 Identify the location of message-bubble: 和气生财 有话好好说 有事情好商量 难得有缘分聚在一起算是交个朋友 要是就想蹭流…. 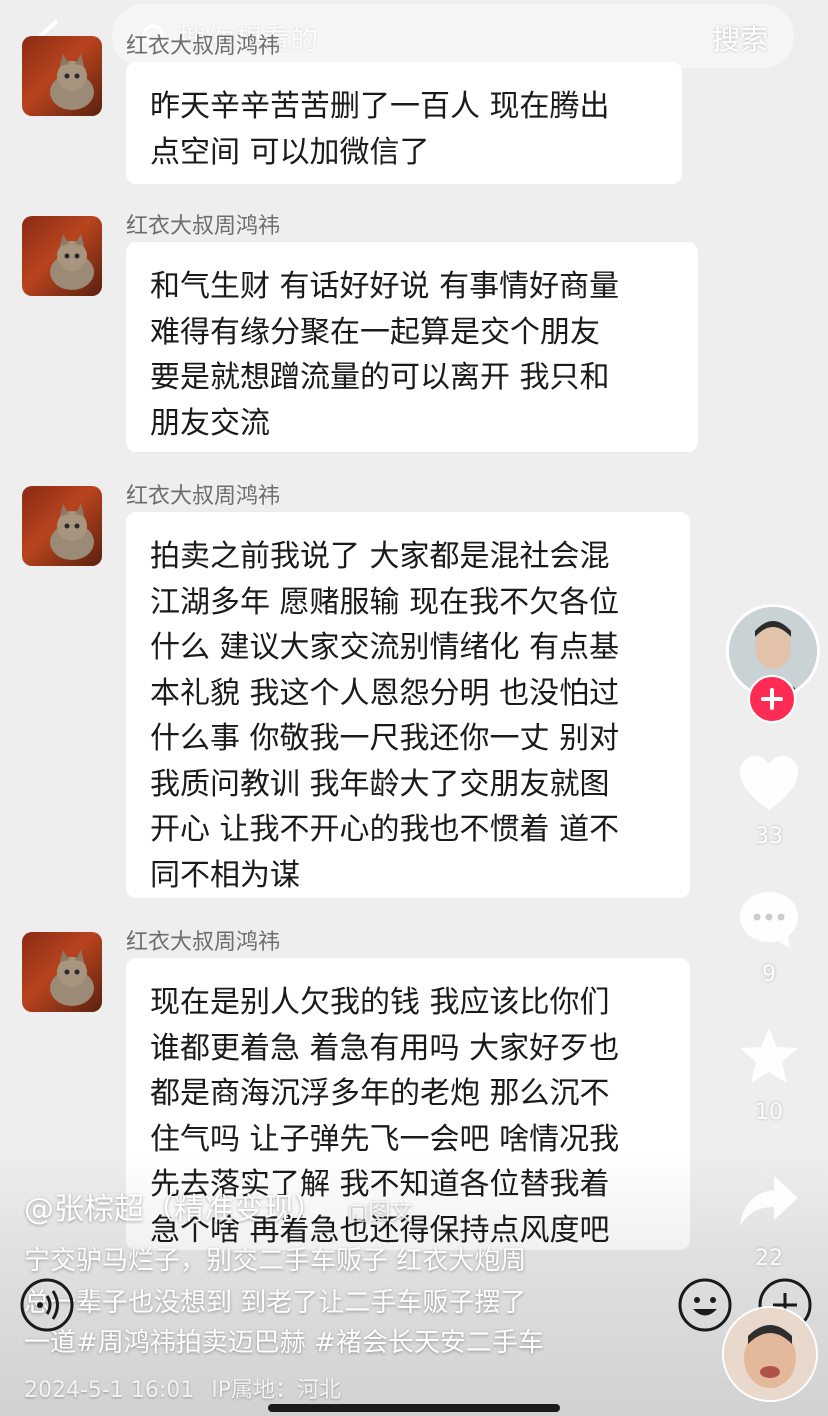
(412, 347).